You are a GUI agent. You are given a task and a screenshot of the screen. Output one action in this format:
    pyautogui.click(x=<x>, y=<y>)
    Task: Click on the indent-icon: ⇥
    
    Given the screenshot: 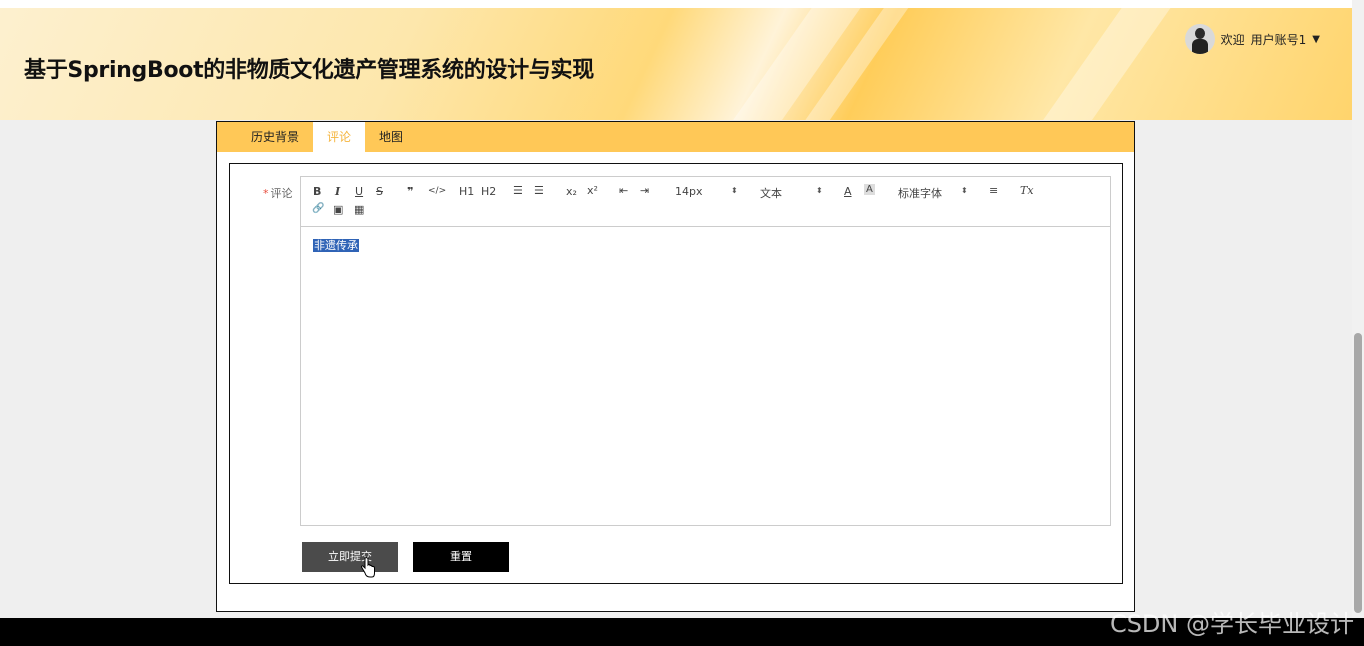 What is the action you would take?
    pyautogui.click(x=644, y=190)
    